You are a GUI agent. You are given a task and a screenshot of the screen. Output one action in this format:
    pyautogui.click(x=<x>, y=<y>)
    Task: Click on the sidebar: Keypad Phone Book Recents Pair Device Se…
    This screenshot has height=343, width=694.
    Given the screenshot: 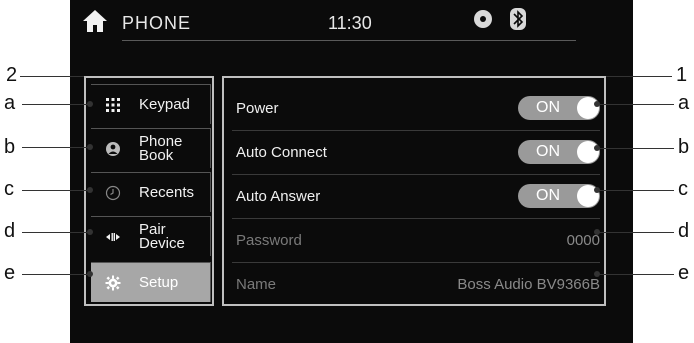 What is the action you would take?
    pyautogui.click(x=149, y=191)
    